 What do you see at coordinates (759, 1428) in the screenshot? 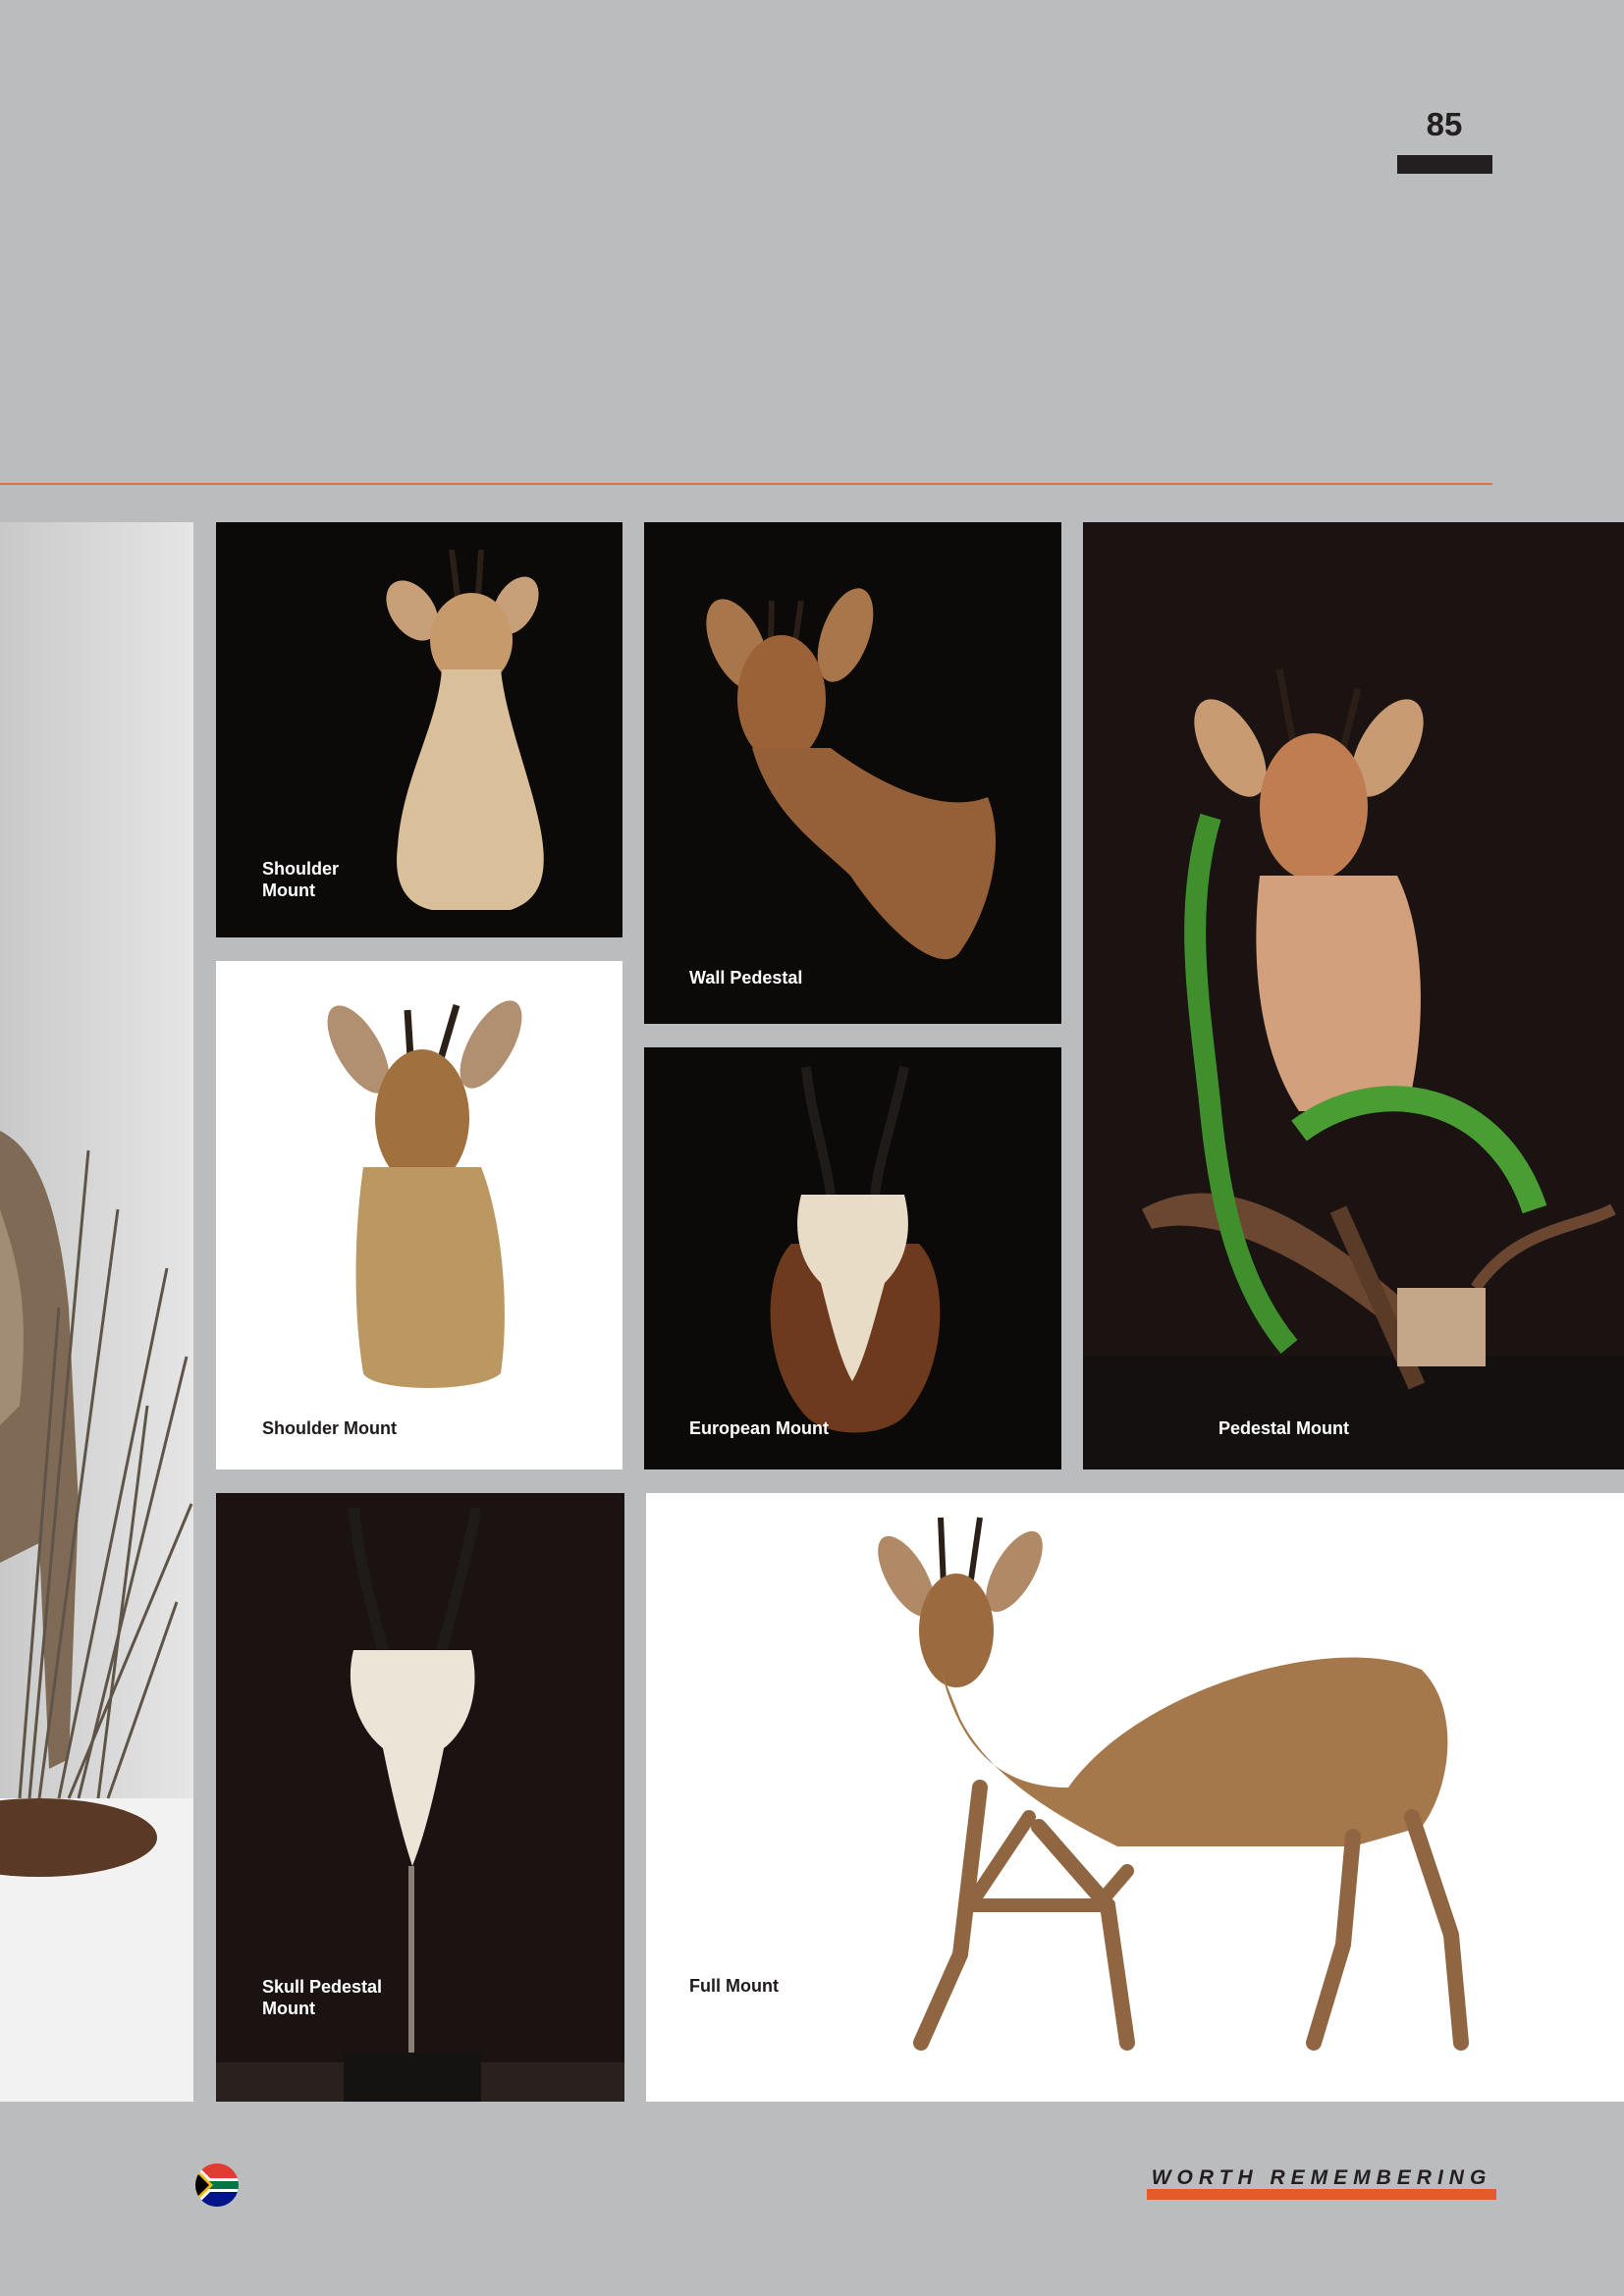
I see `caption: European Mount` at bounding box center [759, 1428].